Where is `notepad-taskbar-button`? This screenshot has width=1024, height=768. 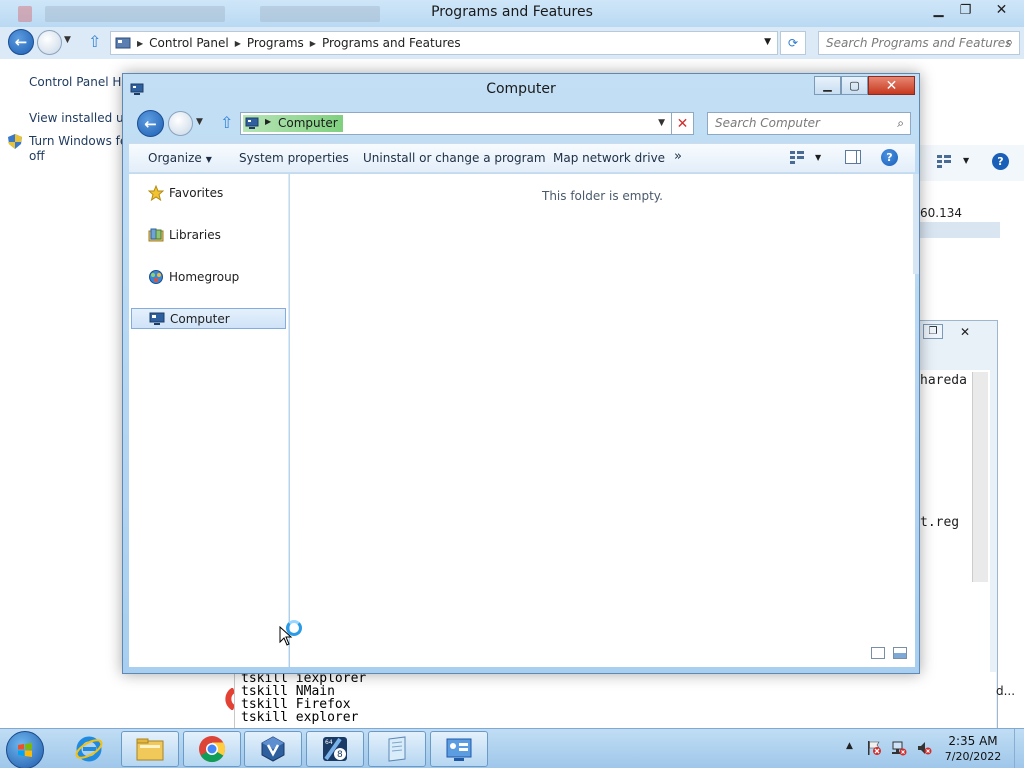
notepad-taskbar-button is located at coordinates (397, 749).